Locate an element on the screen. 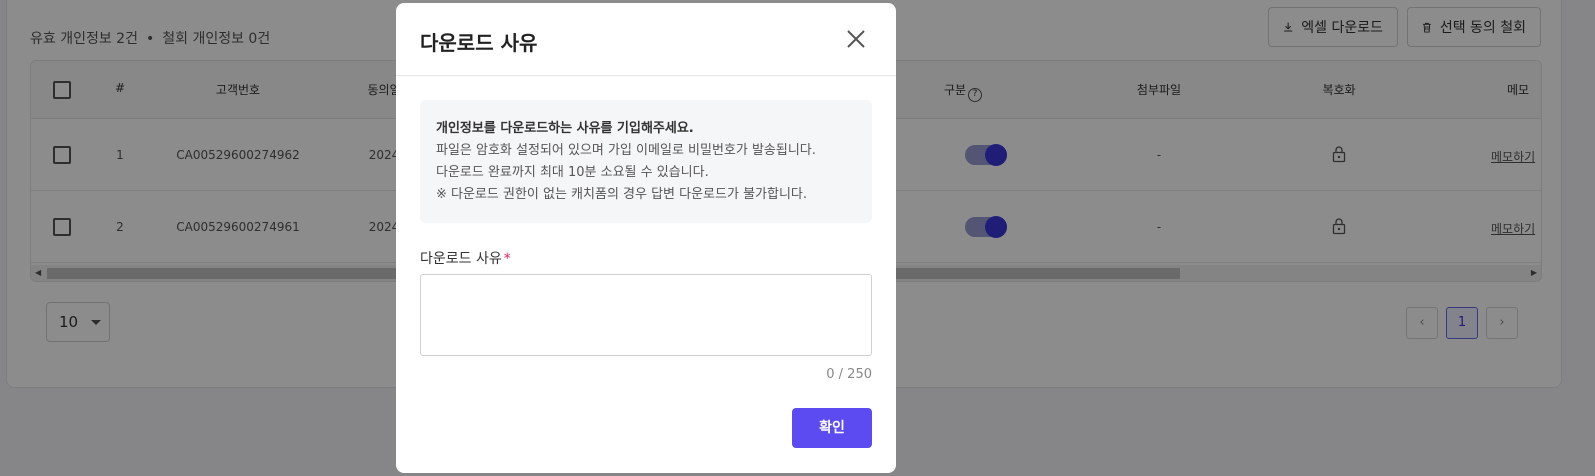 The width and height of the screenshot is (1595, 476). info-heading: 개인정보를 다운로드하는 사유를 기입해주세요. is located at coordinates (565, 128).